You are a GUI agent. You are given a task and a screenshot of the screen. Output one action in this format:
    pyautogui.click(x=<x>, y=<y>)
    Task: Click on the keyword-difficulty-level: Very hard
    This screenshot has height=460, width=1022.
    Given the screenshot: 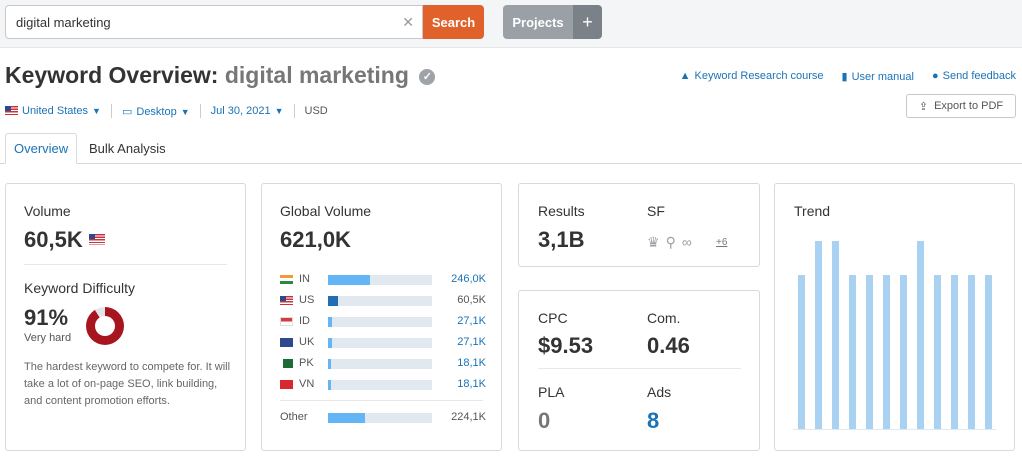 What is the action you would take?
    pyautogui.click(x=48, y=338)
    